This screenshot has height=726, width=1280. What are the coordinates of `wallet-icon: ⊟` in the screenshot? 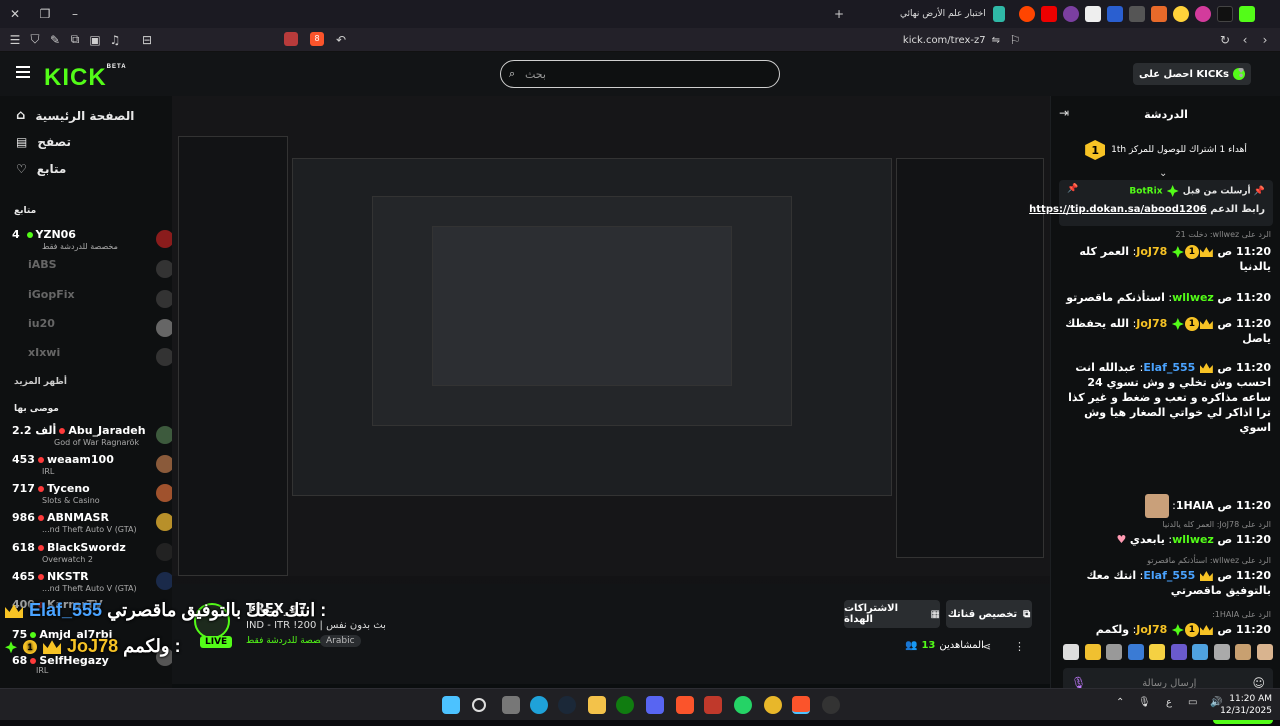 It's located at (147, 40).